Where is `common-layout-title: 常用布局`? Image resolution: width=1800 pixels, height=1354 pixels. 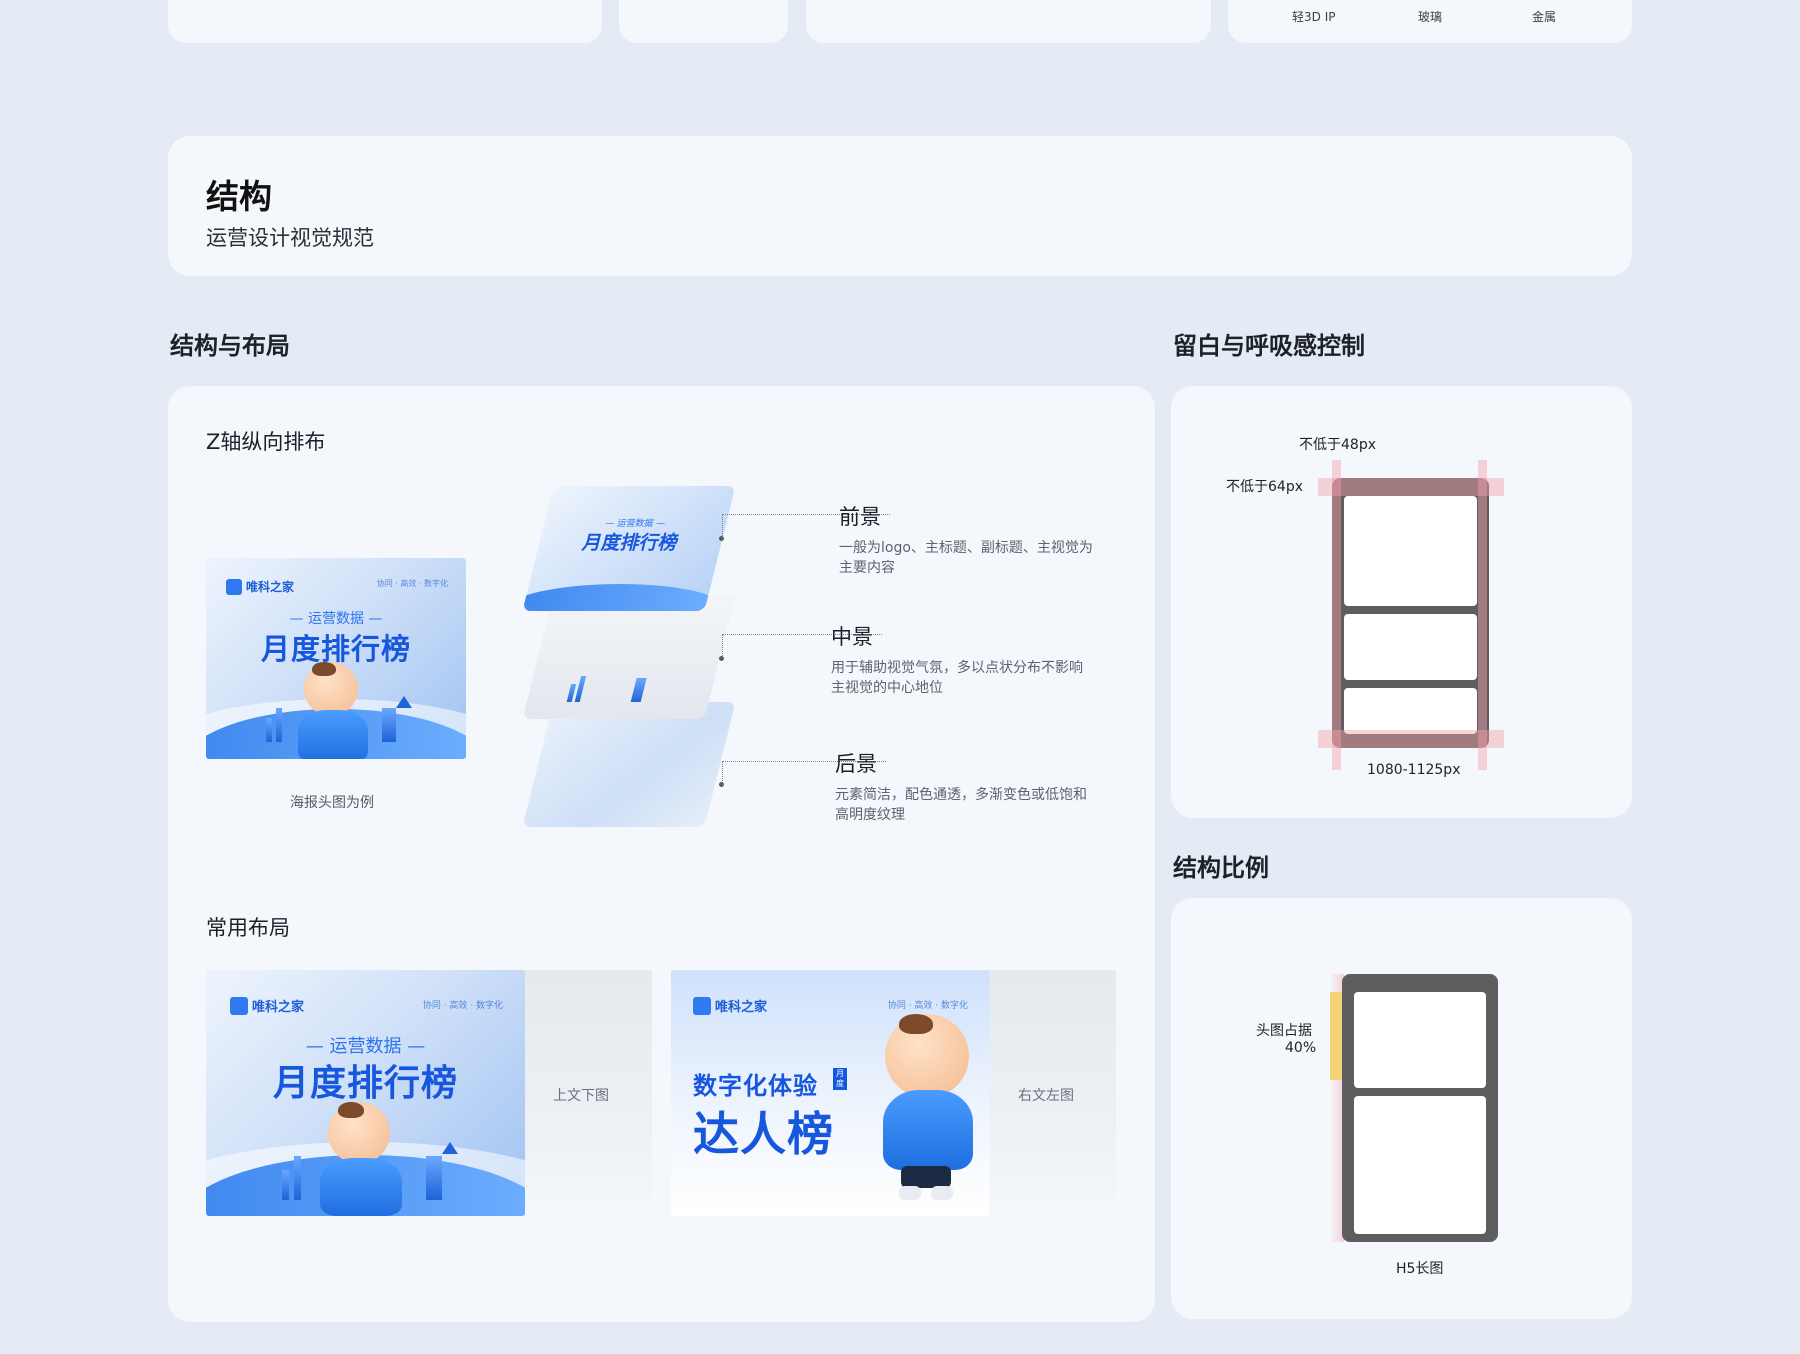 common-layout-title: 常用布局 is located at coordinates (248, 928).